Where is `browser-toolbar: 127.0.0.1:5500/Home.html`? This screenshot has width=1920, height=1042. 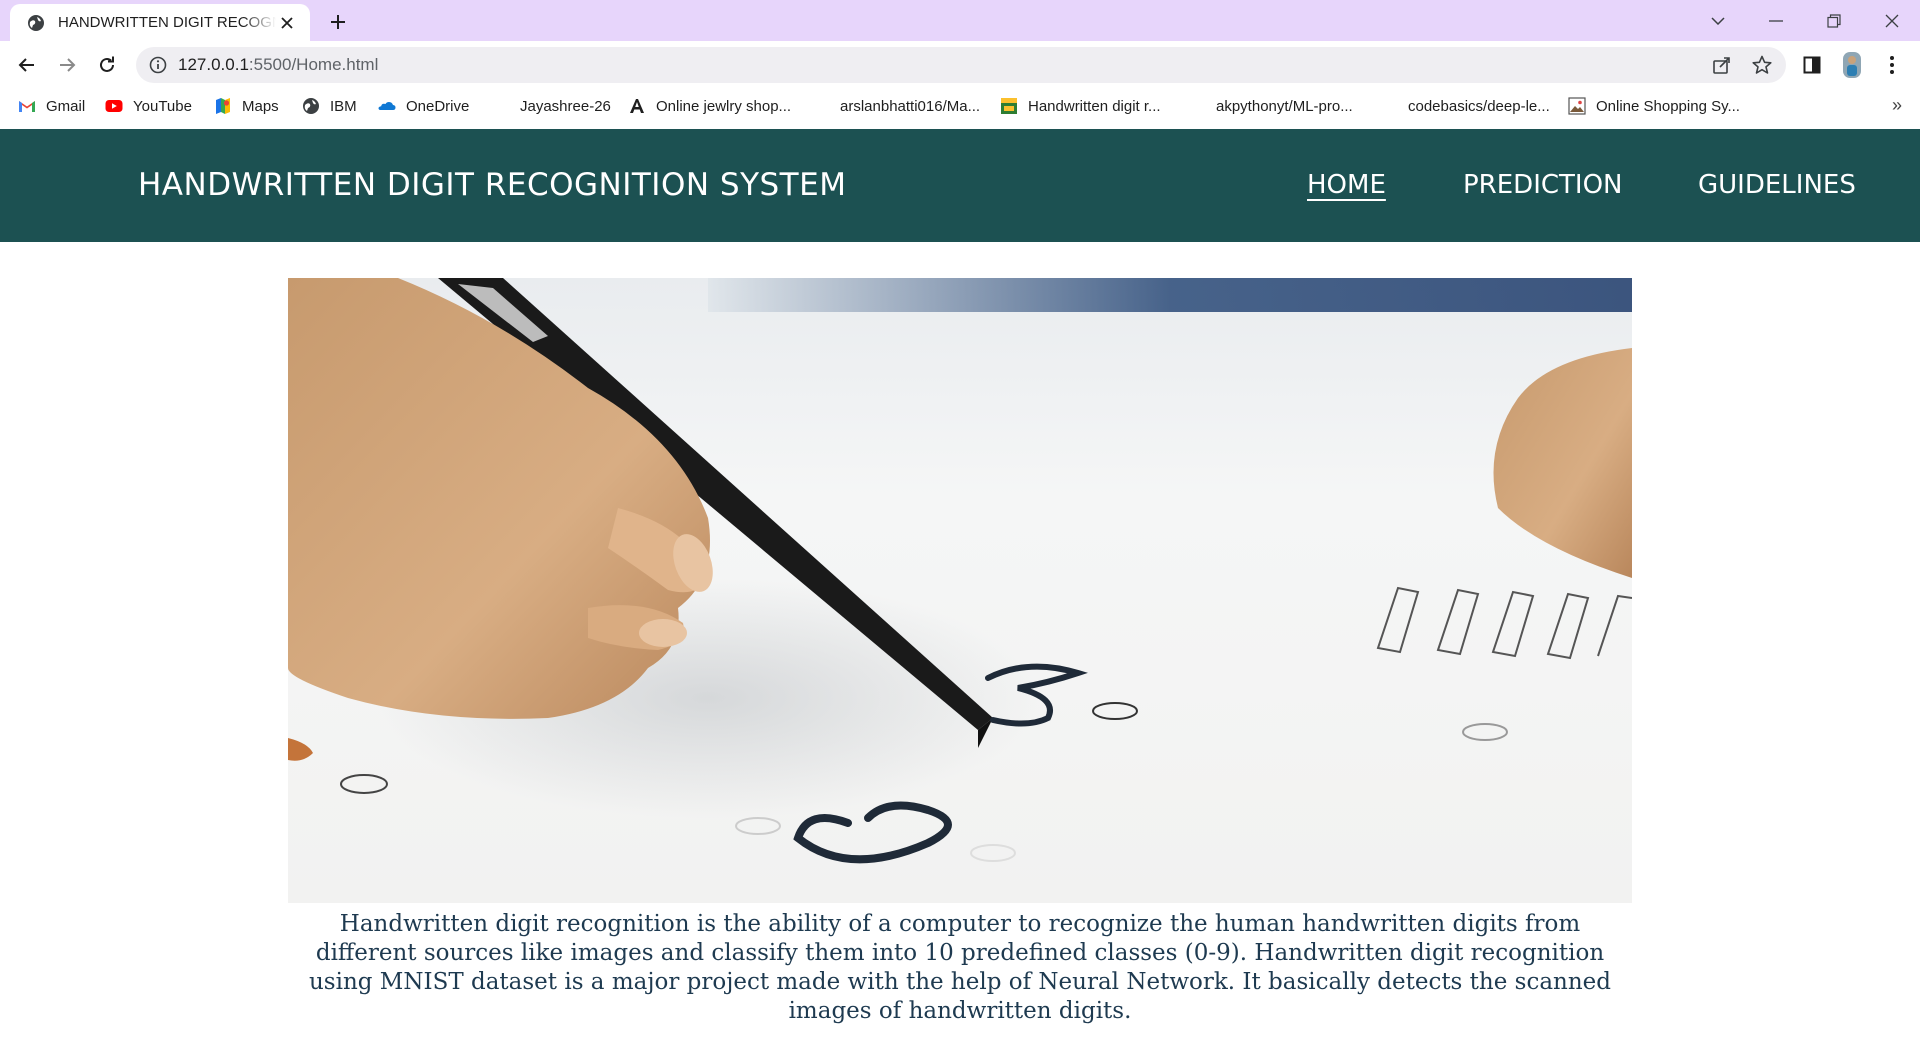
browser-toolbar: 127.0.0.1:5500/Home.html is located at coordinates (960, 65).